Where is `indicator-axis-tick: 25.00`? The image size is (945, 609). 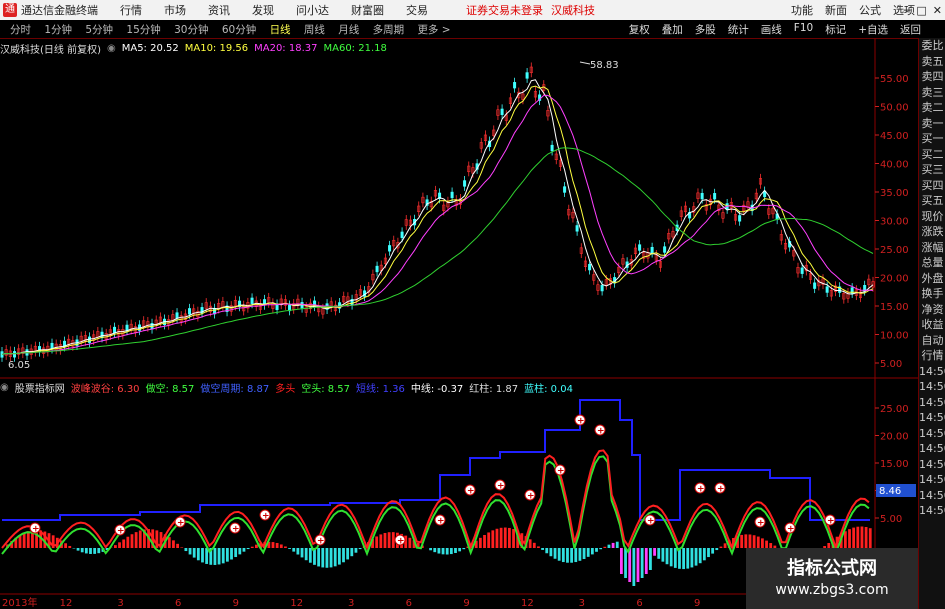 indicator-axis-tick: 25.00 is located at coordinates (894, 409).